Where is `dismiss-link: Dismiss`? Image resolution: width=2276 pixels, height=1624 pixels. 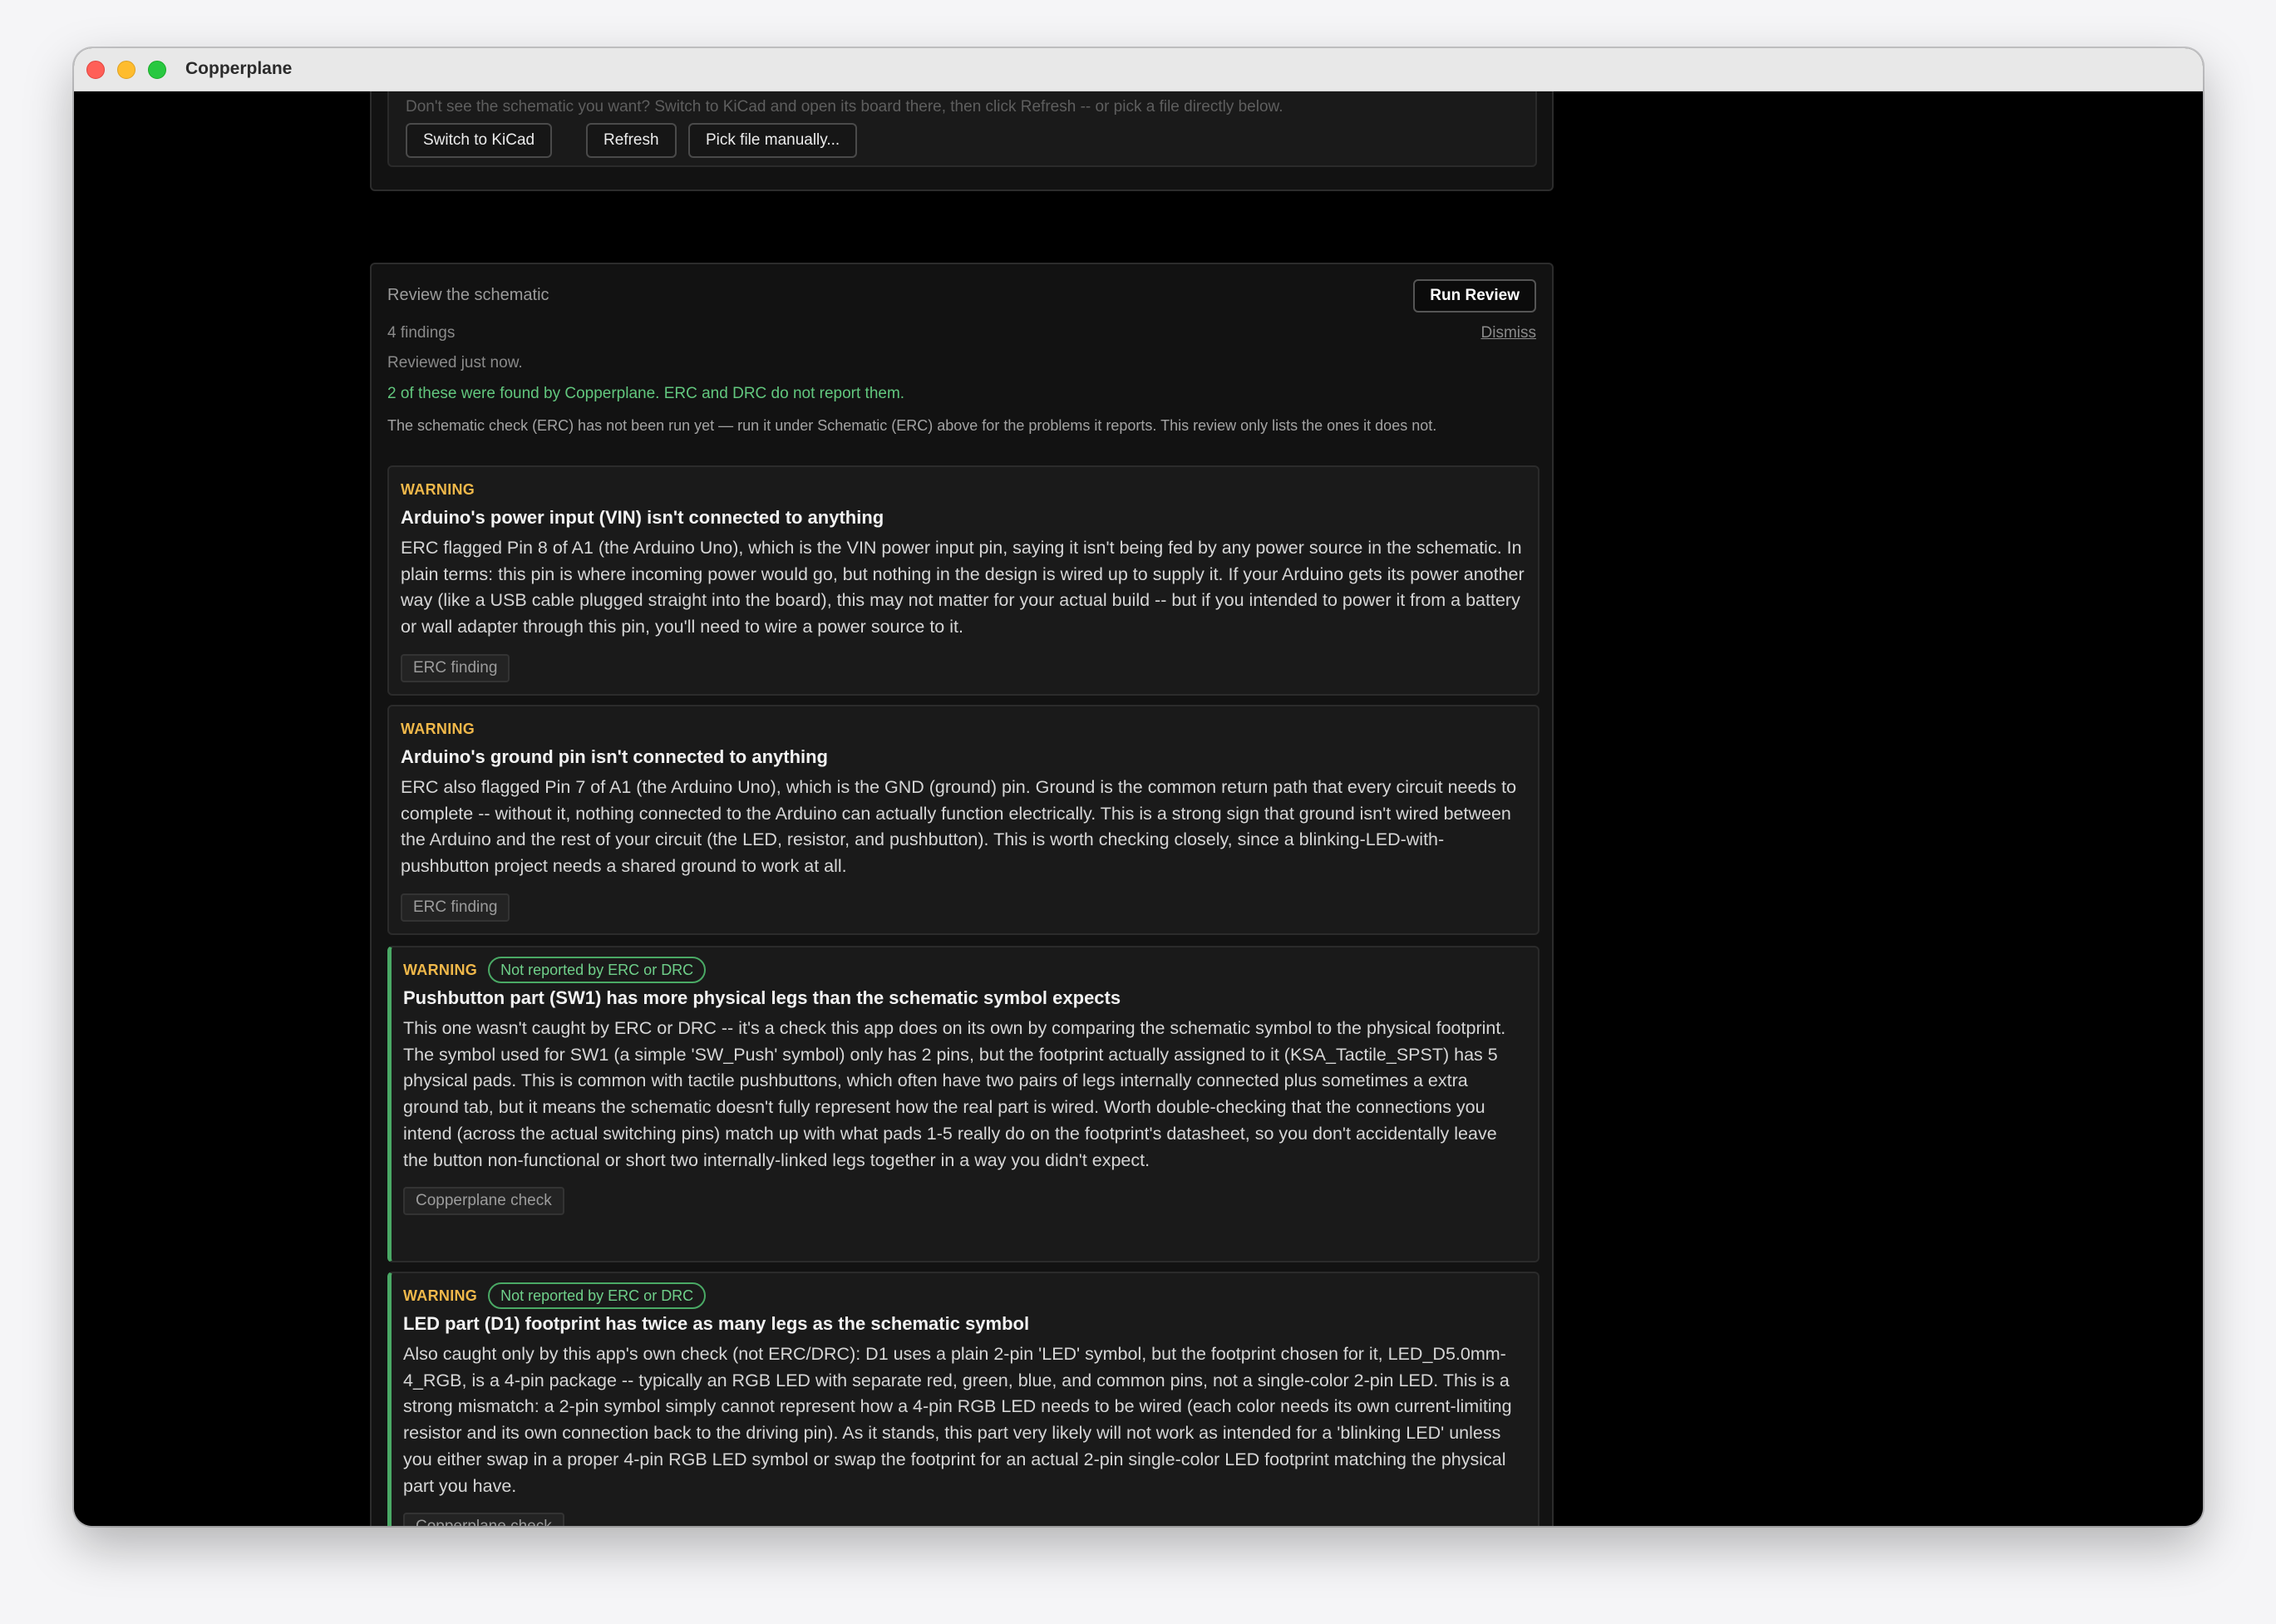
dismiss-link: Dismiss is located at coordinates (1509, 333).